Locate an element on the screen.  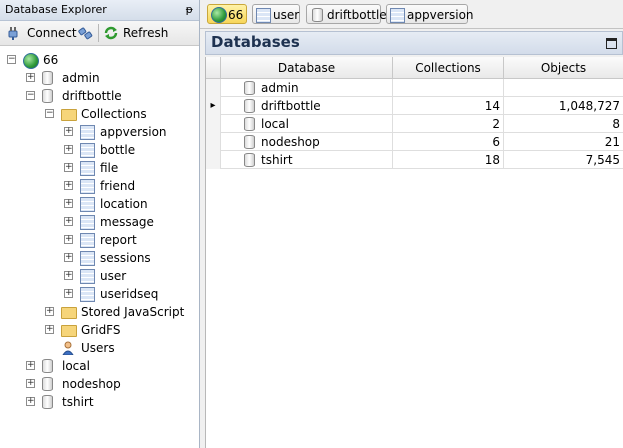
objects-cell is located at coordinates (563, 88).